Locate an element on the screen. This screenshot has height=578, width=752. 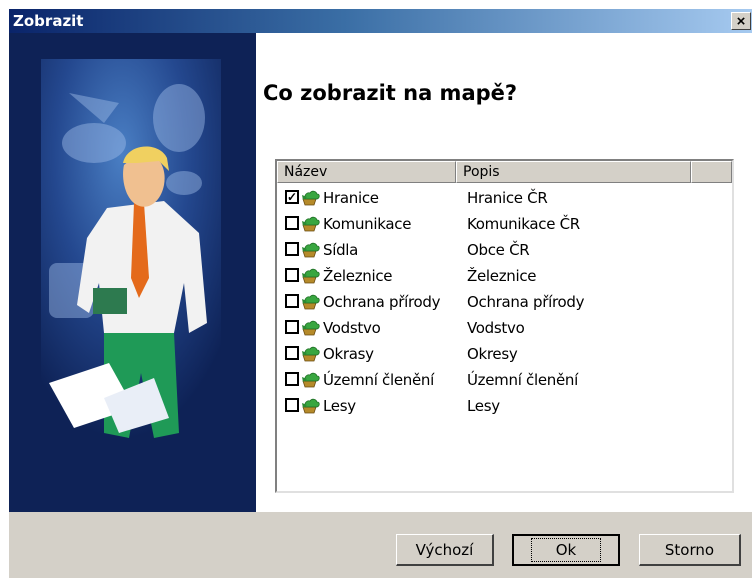
layer-description: Železnice is located at coordinates (502, 276).